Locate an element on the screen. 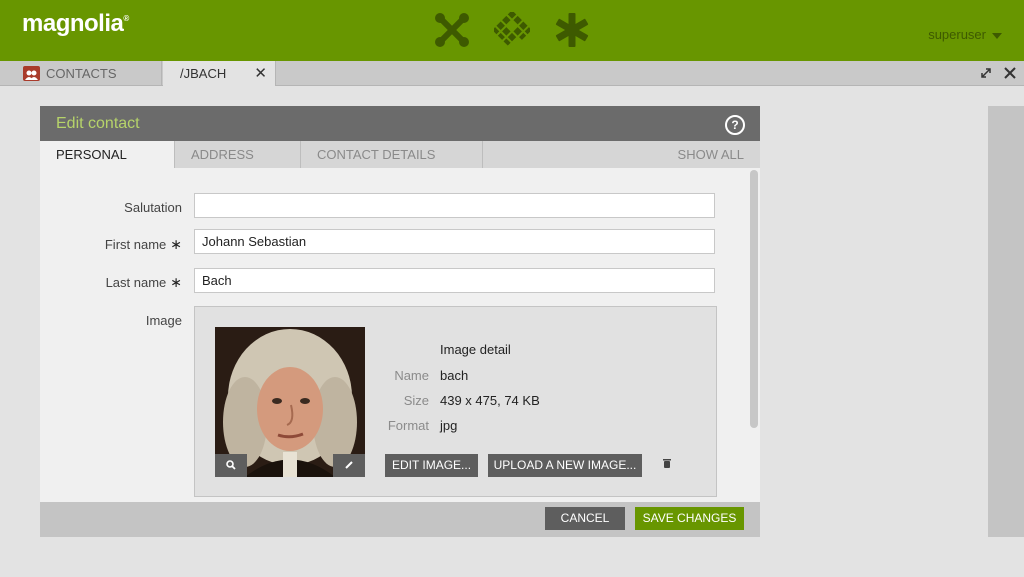 This screenshot has width=1024, height=577. magnifier-icon is located at coordinates (231, 465).